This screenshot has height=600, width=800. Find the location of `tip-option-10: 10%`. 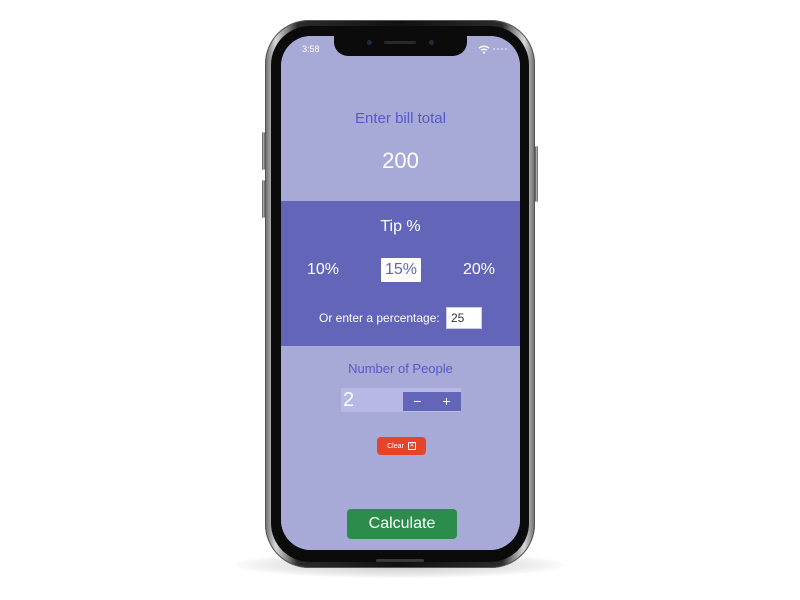

tip-option-10: 10% is located at coordinates (323, 270).